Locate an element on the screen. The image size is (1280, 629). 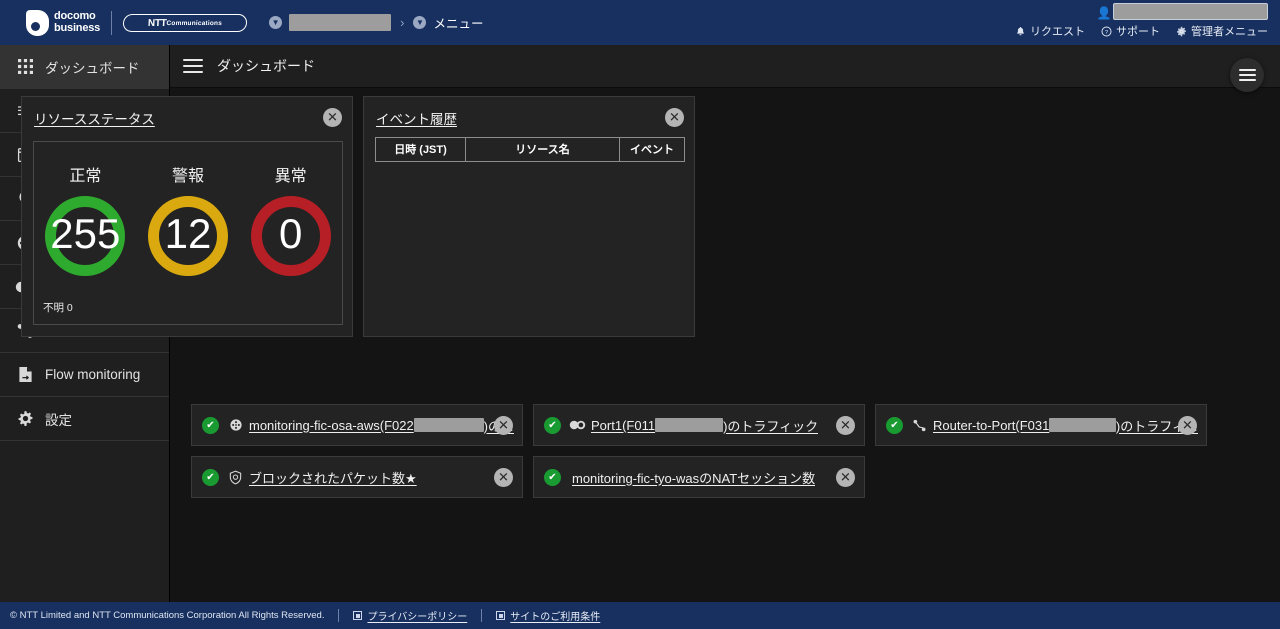
bell-icon is located at coordinates (1020, 30).